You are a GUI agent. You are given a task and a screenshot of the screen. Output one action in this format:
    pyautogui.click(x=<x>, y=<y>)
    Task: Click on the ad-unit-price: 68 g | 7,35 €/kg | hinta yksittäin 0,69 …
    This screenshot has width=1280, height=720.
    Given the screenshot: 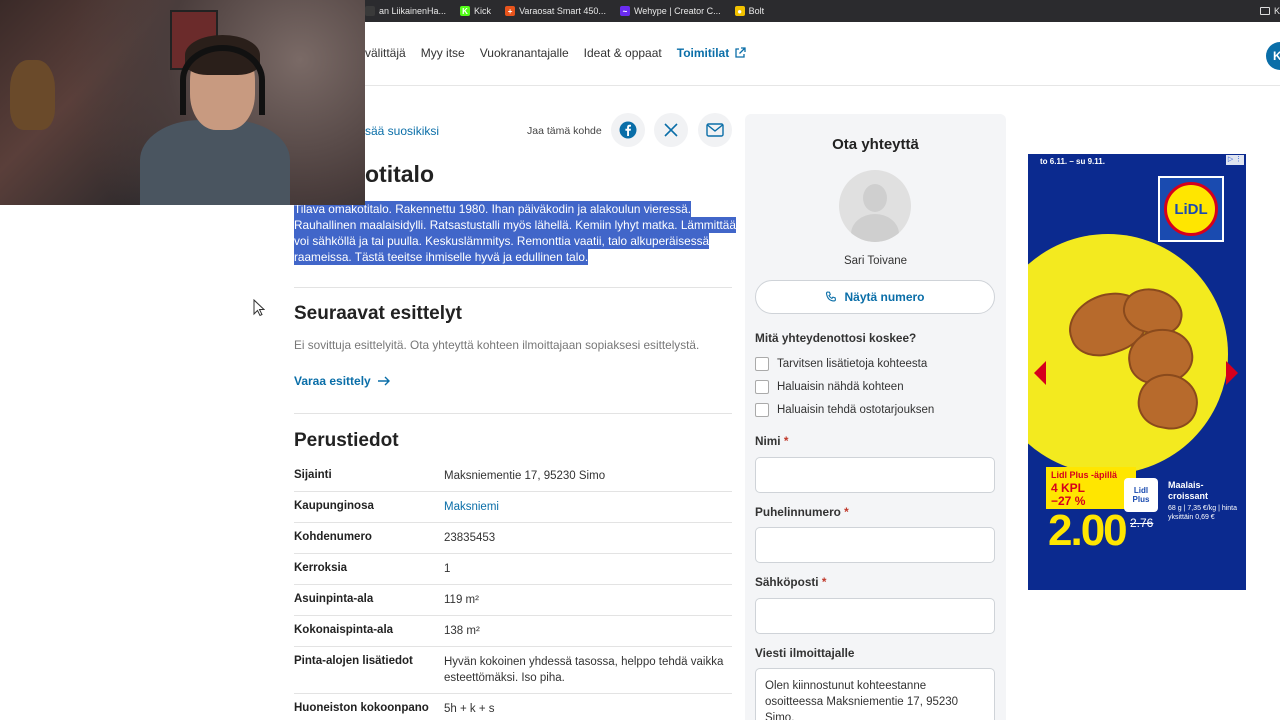 What is the action you would take?
    pyautogui.click(x=1203, y=513)
    